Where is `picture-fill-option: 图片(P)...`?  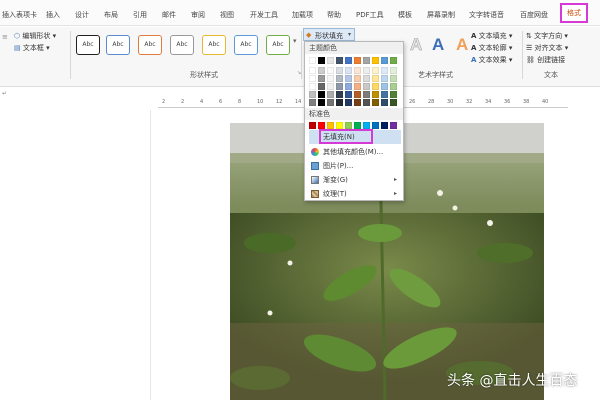 picture-fill-option: 图片(P)... is located at coordinates (355, 166).